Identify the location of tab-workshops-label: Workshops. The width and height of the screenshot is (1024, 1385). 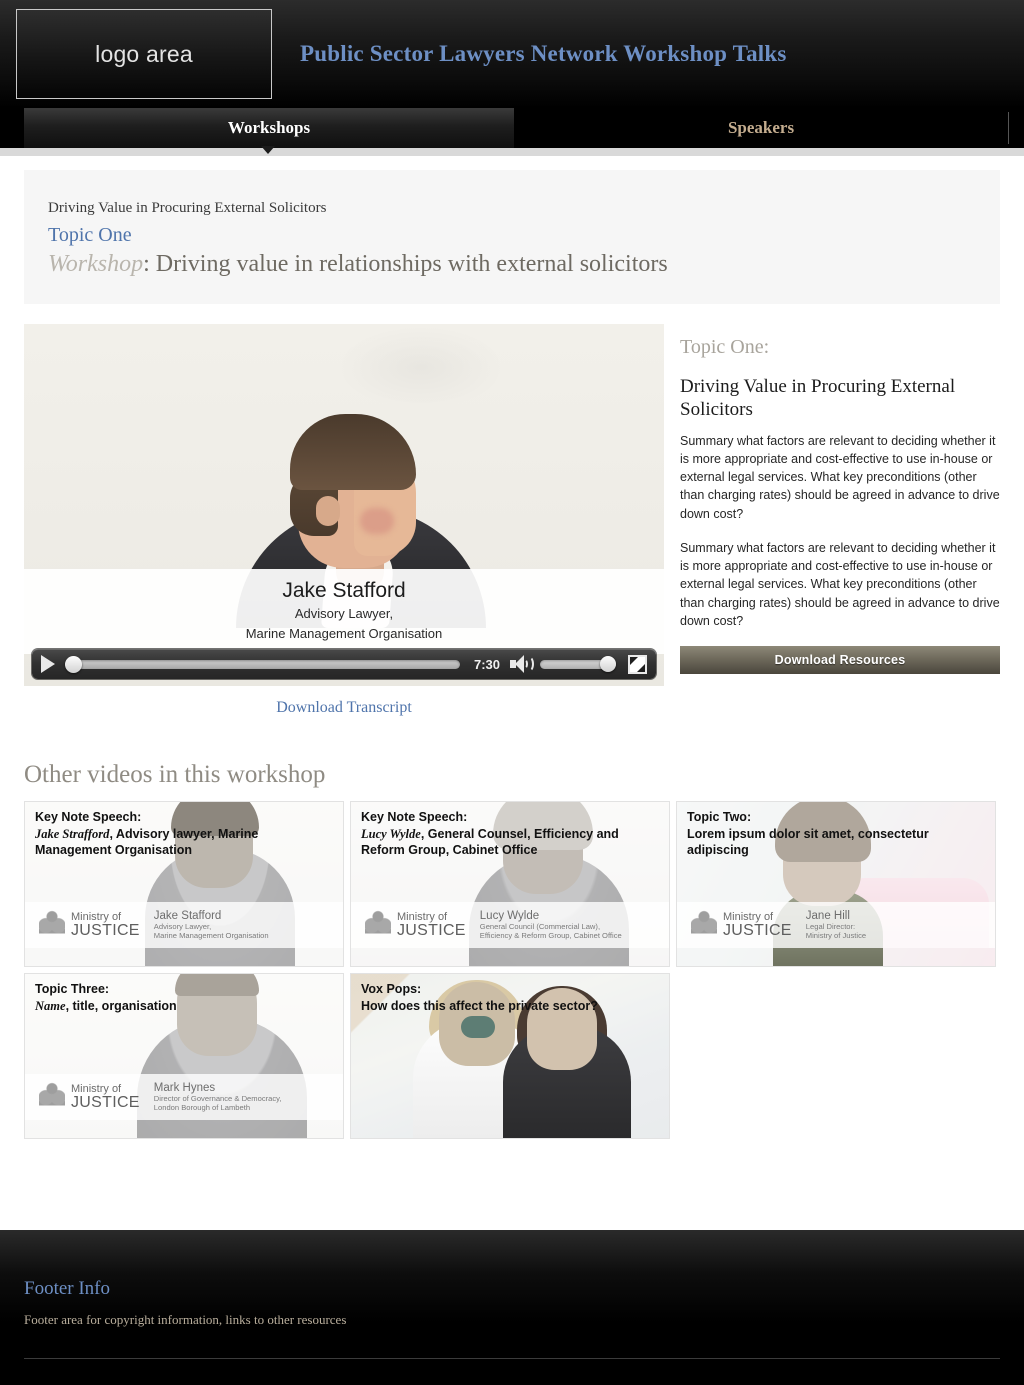
(269, 127).